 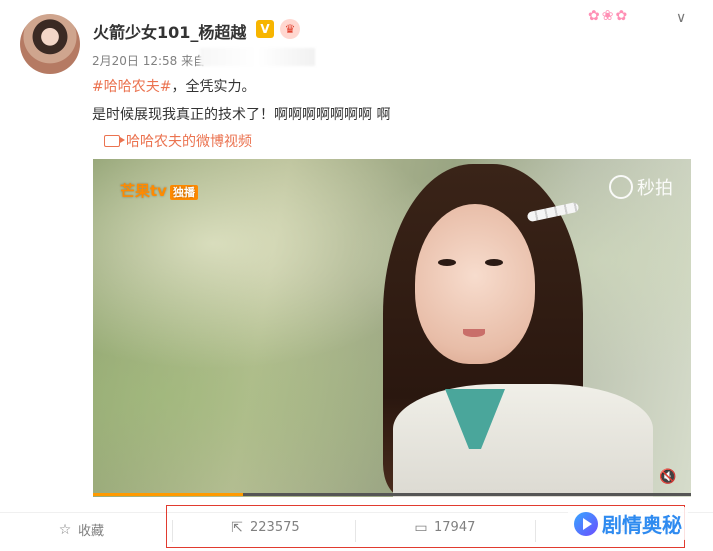 What do you see at coordinates (655, 188) in the screenshot?
I see `miaopai-logo-text: 秒拍` at bounding box center [655, 188].